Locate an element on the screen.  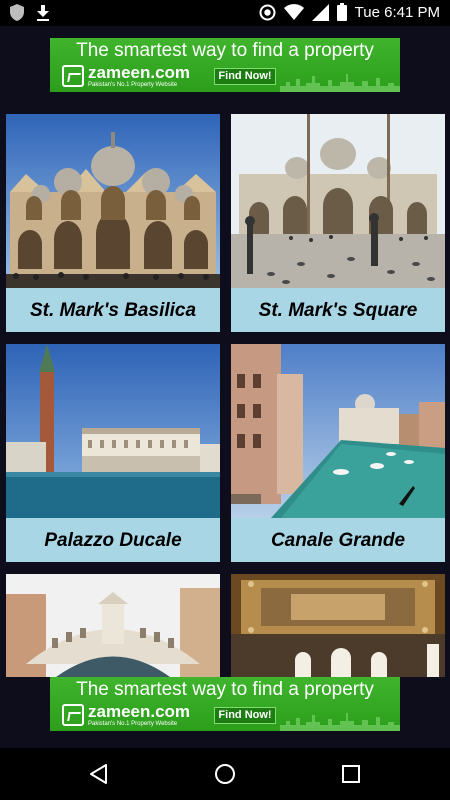
recents-icon is located at coordinates (351, 774).